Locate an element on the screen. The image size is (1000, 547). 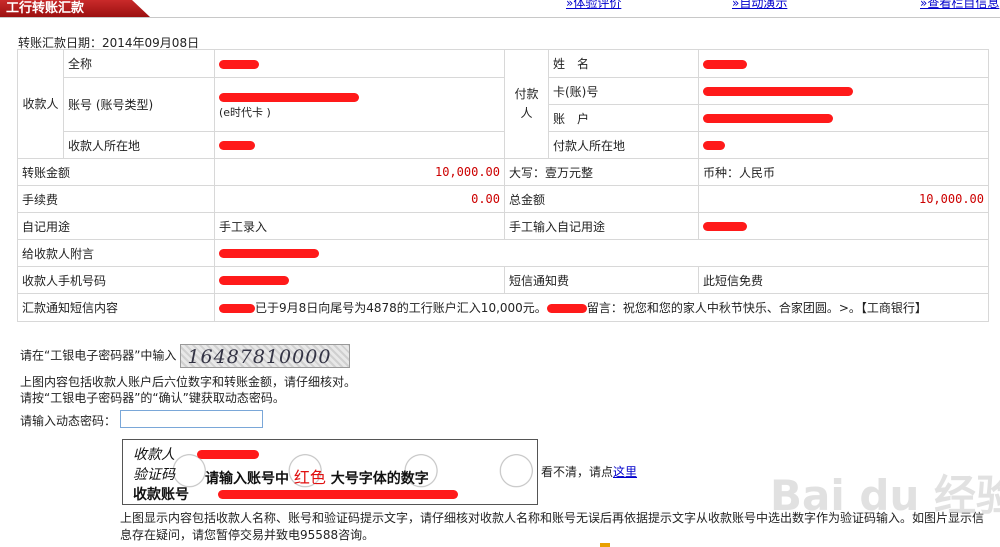
sms-content-part2: 留言：祝您和您的家人中秋节快乐、合家团圆。>。【工商银行】 is located at coordinates (756, 308).